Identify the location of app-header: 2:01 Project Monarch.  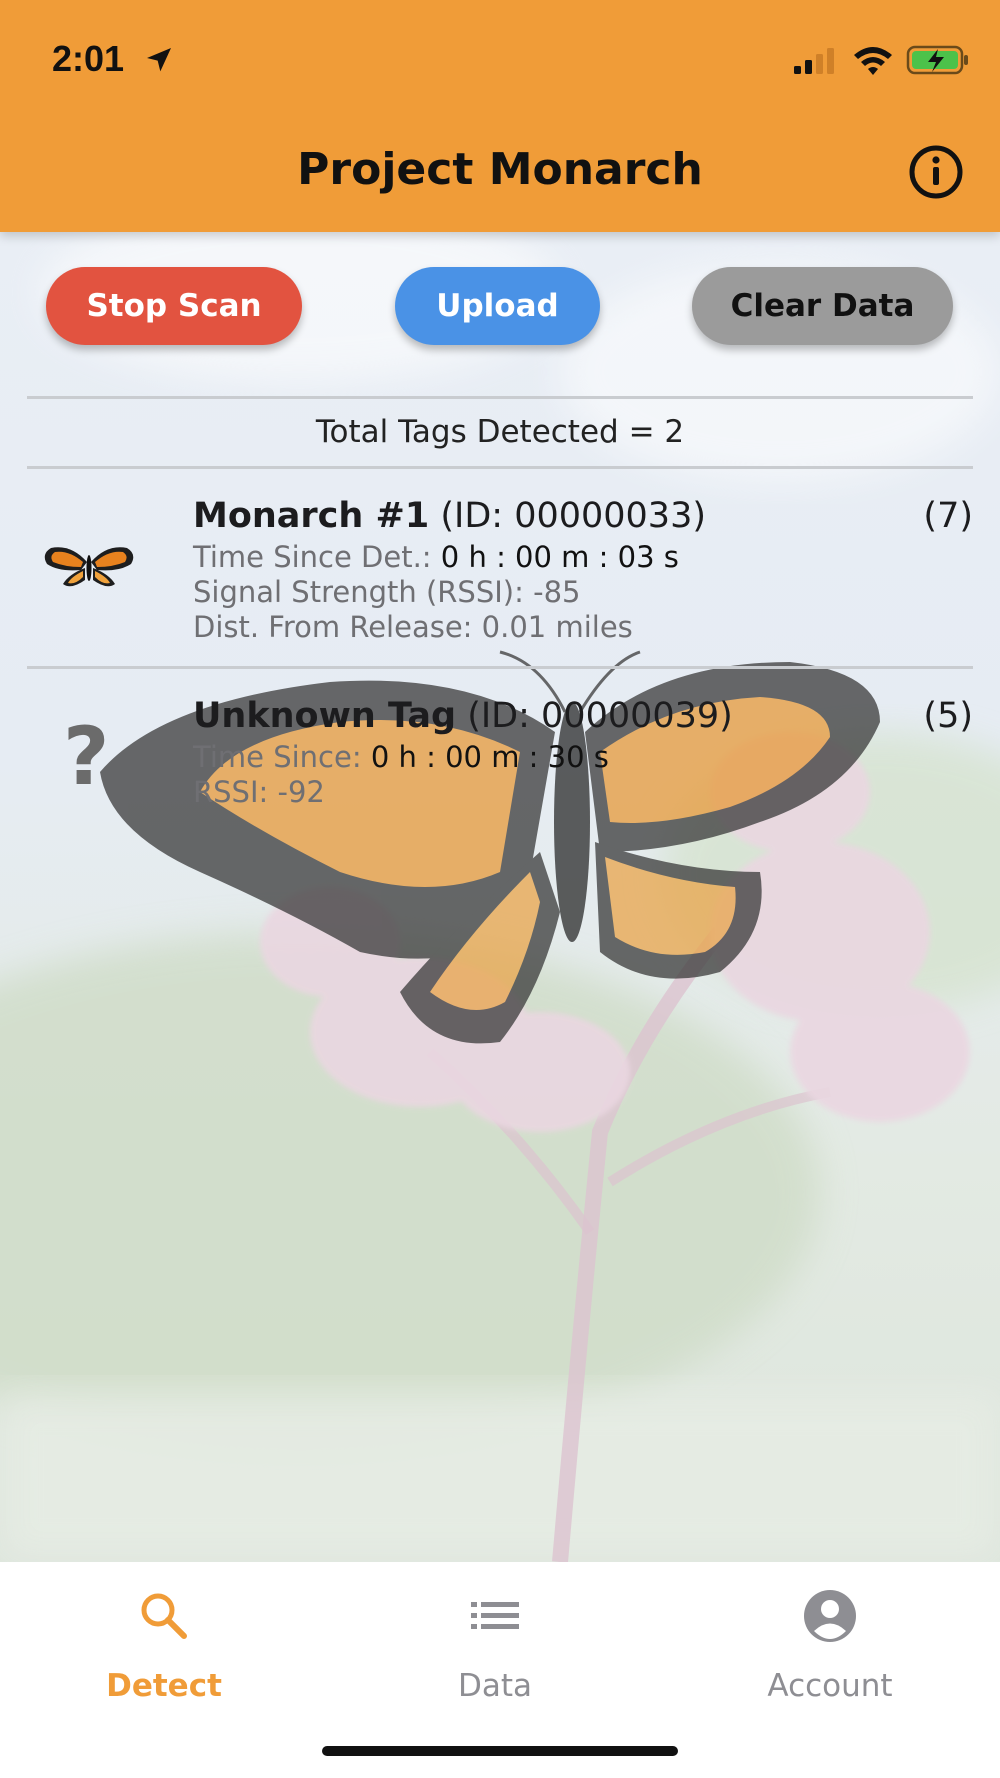
(500, 116).